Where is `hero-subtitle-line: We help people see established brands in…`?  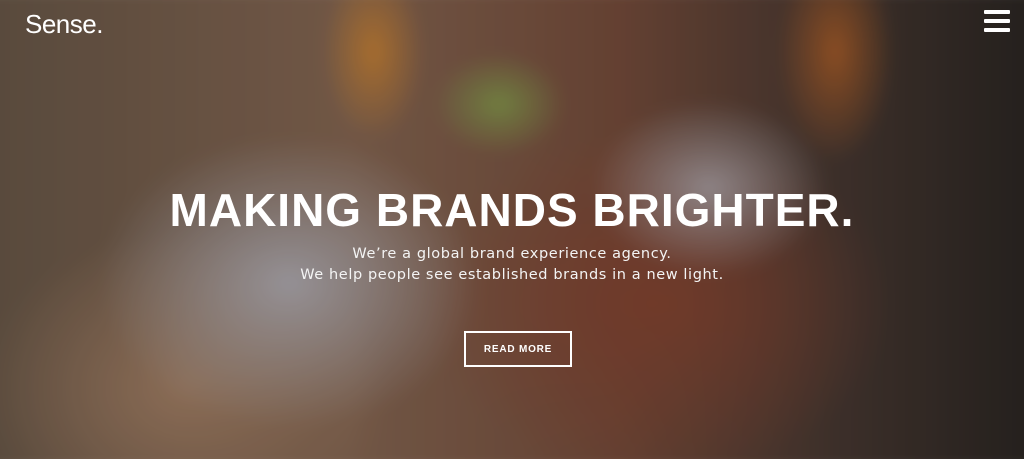
hero-subtitle-line: We help people see established brands in… is located at coordinates (512, 275).